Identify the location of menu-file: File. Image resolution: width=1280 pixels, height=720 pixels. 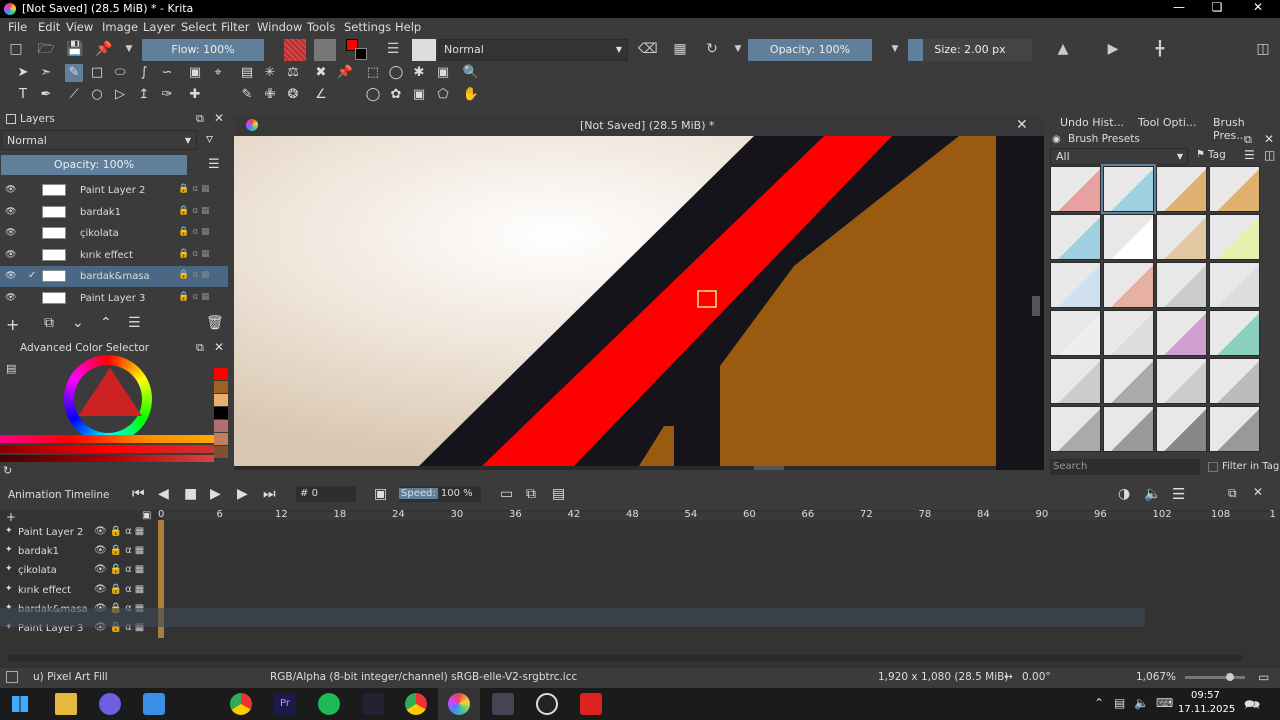
(17, 27).